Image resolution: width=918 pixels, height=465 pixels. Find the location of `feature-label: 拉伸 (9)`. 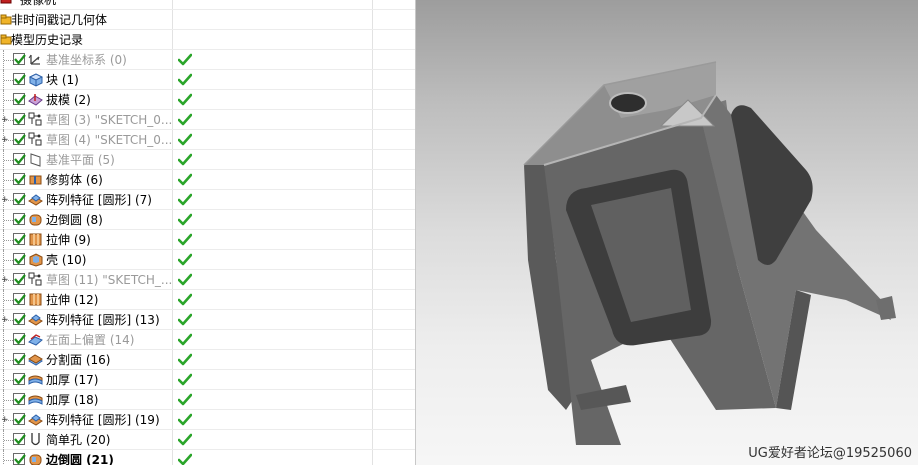

feature-label: 拉伸 (9) is located at coordinates (68, 240).